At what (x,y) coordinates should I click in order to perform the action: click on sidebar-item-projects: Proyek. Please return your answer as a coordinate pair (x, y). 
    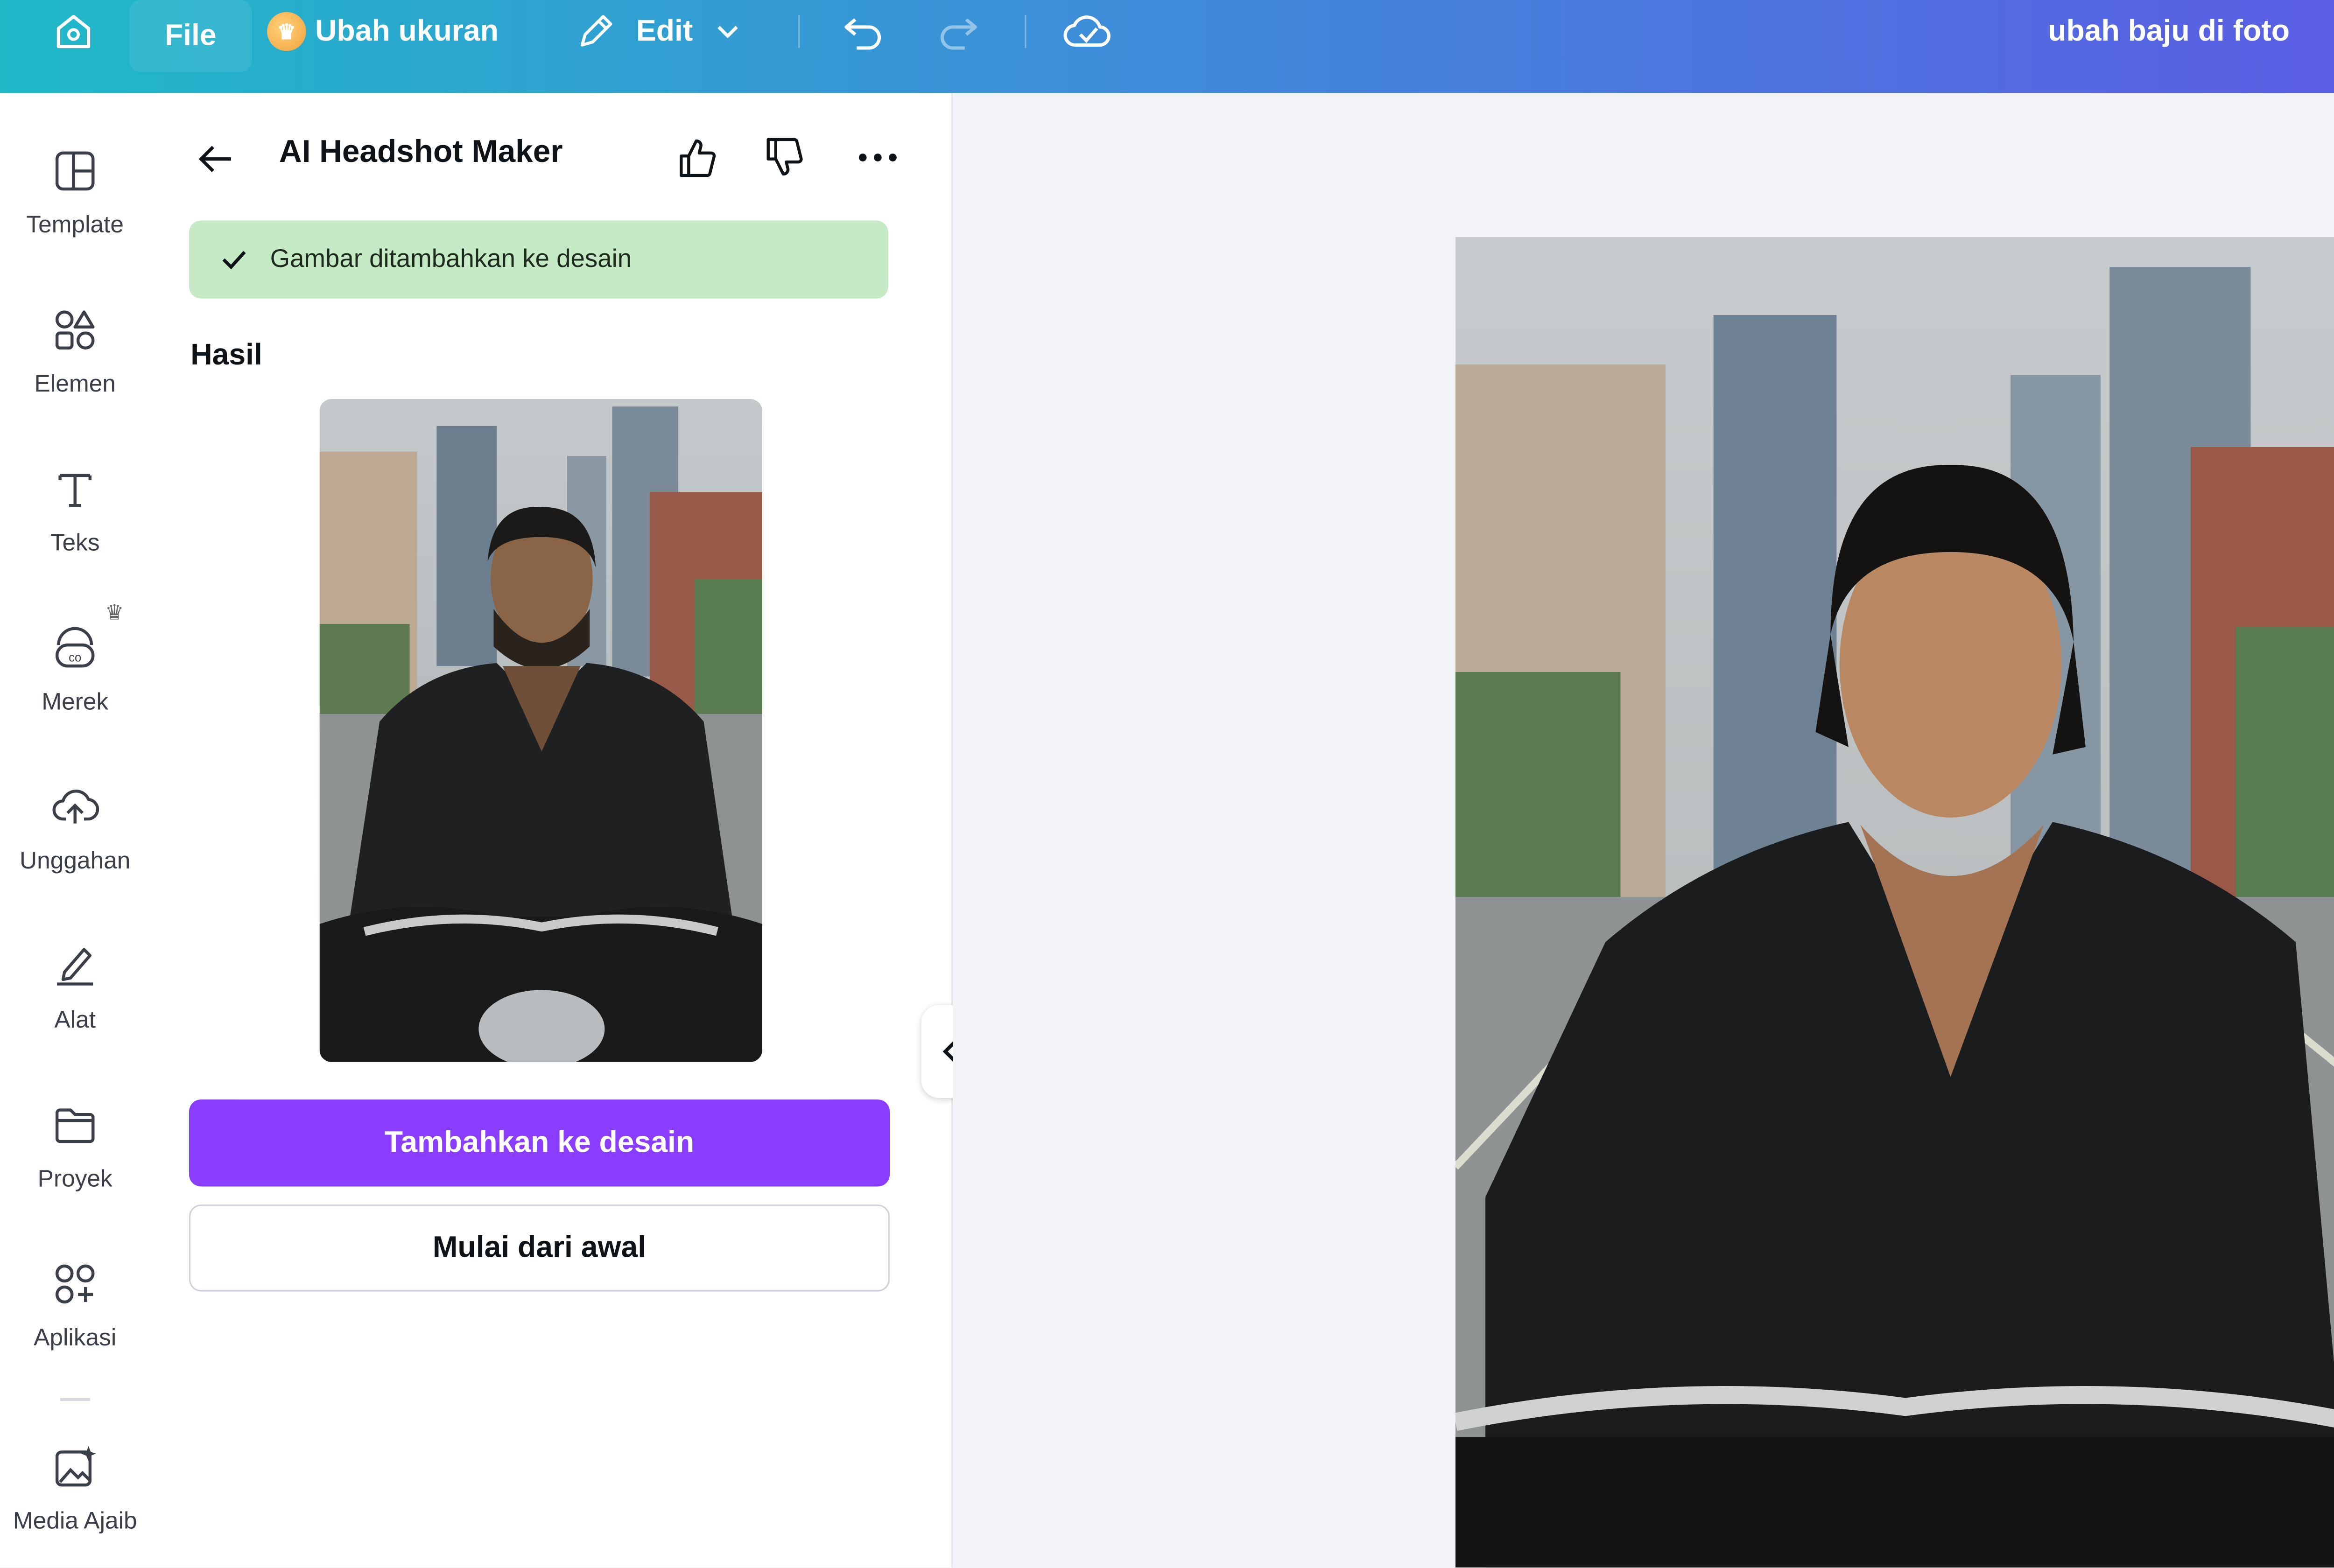
    Looking at the image, I should click on (75, 1147).